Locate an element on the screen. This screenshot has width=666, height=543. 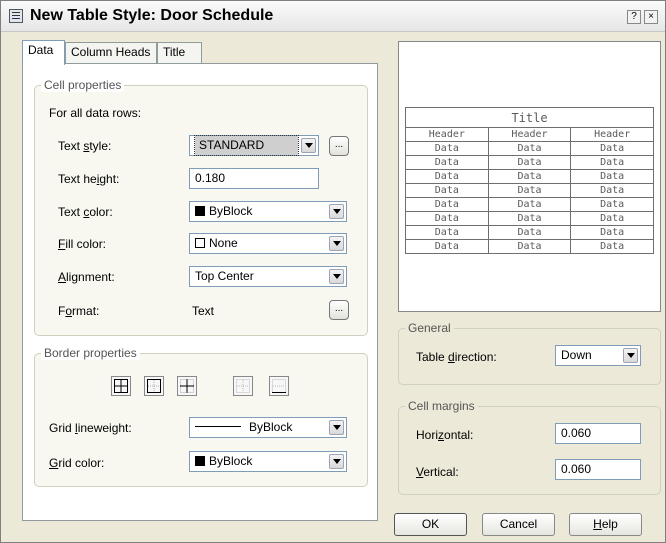
text-color-select: ByBlock is located at coordinates (268, 211).